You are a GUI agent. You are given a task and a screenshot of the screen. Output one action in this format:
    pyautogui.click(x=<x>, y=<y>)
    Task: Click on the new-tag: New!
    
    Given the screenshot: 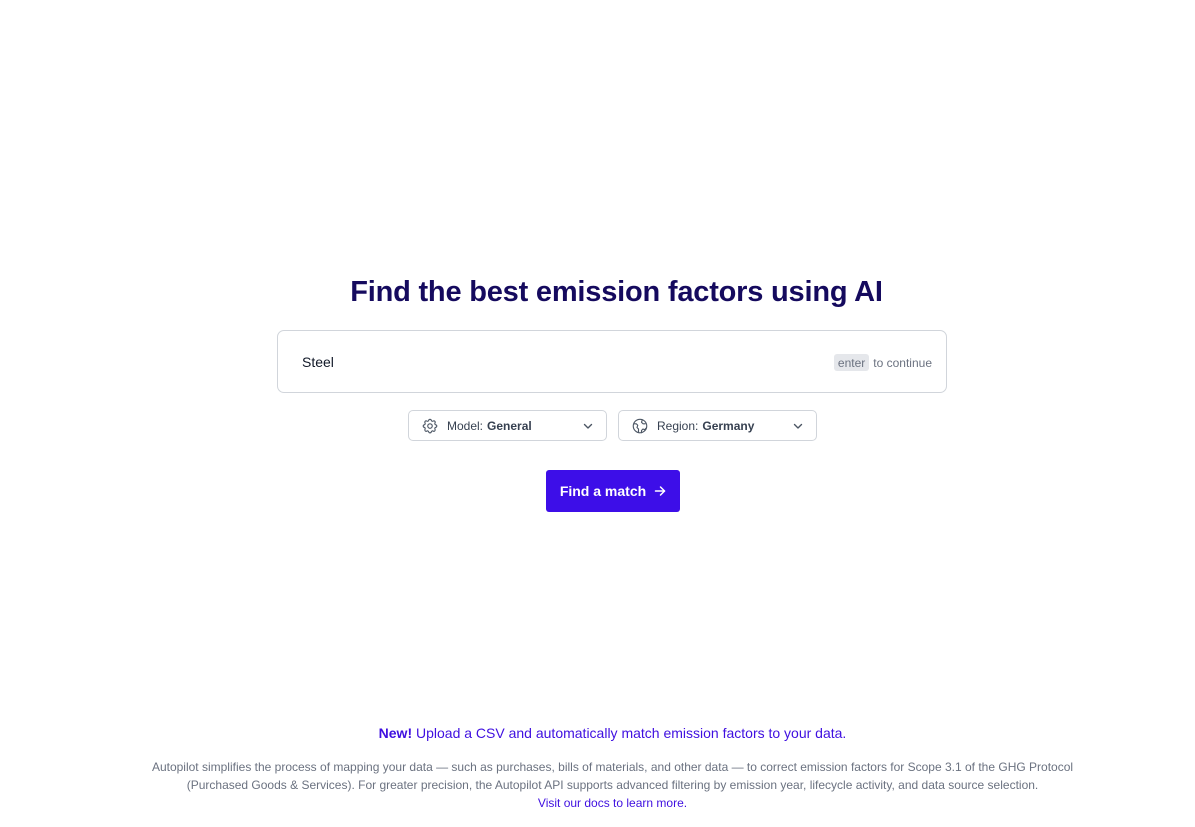 What is the action you would take?
    pyautogui.click(x=395, y=733)
    